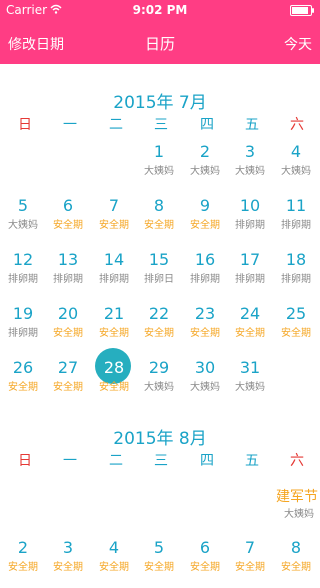 Image resolution: width=320 pixels, height=588 pixels. I want to click on day-cell: 23 安全期, so click(205, 329).